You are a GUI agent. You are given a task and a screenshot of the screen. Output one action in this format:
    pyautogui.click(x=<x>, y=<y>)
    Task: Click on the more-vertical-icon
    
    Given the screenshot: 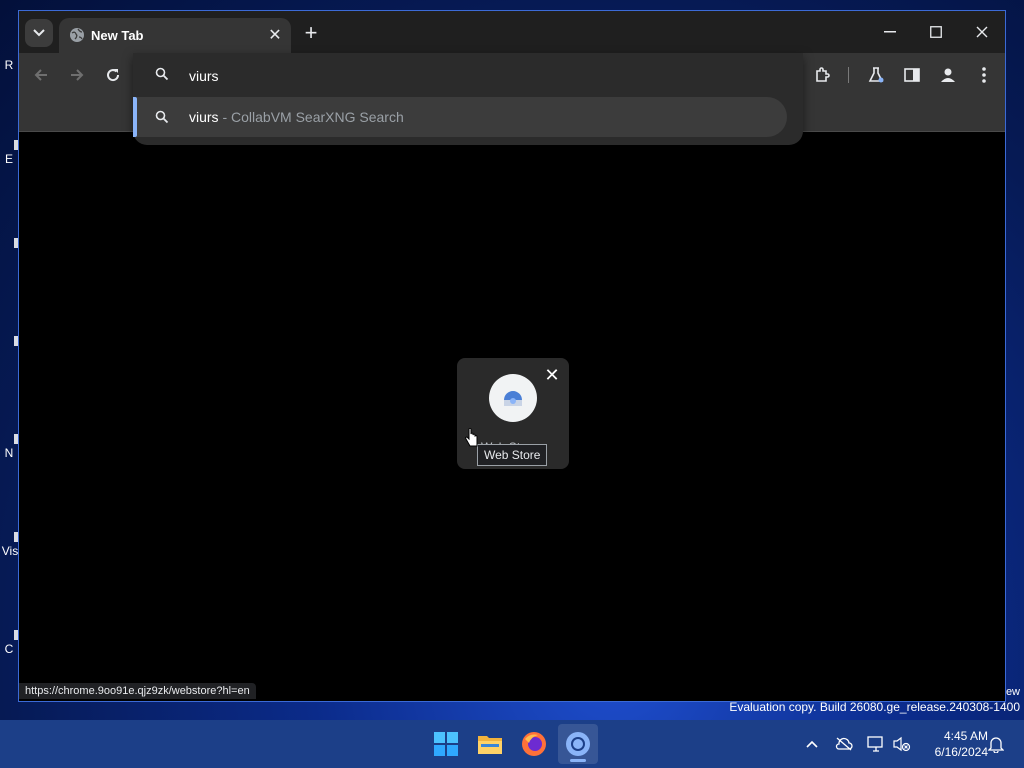 What is the action you would take?
    pyautogui.click(x=984, y=75)
    